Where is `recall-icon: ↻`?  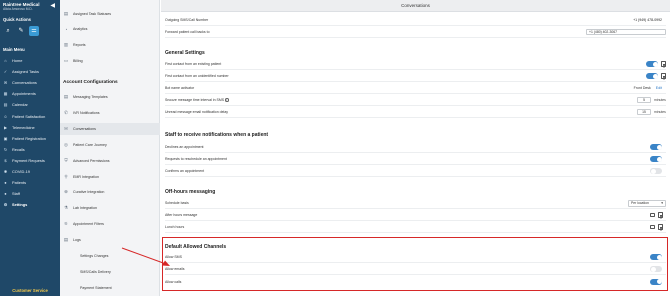
recall-icon: ↻ is located at coordinates (5, 149).